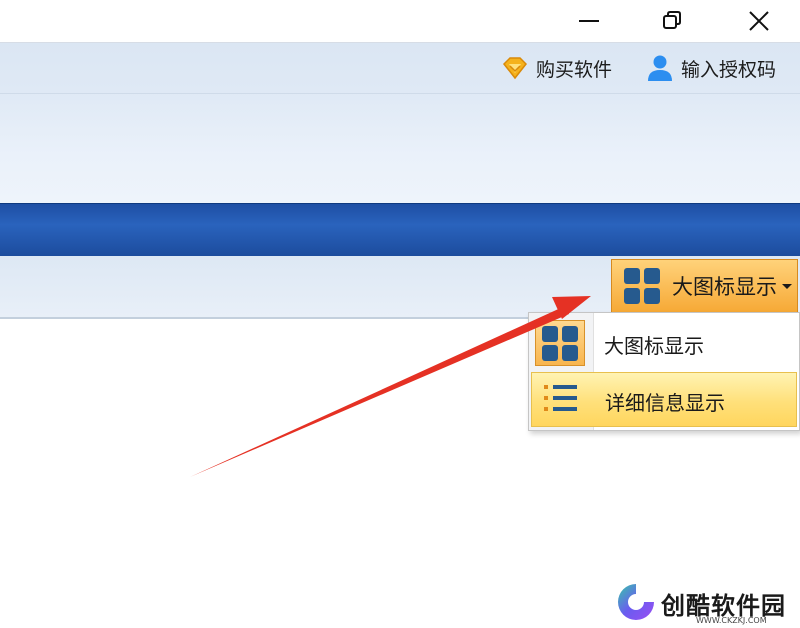 The width and height of the screenshot is (800, 628). What do you see at coordinates (379, 391) in the screenshot?
I see `arrow-shaft` at bounding box center [379, 391].